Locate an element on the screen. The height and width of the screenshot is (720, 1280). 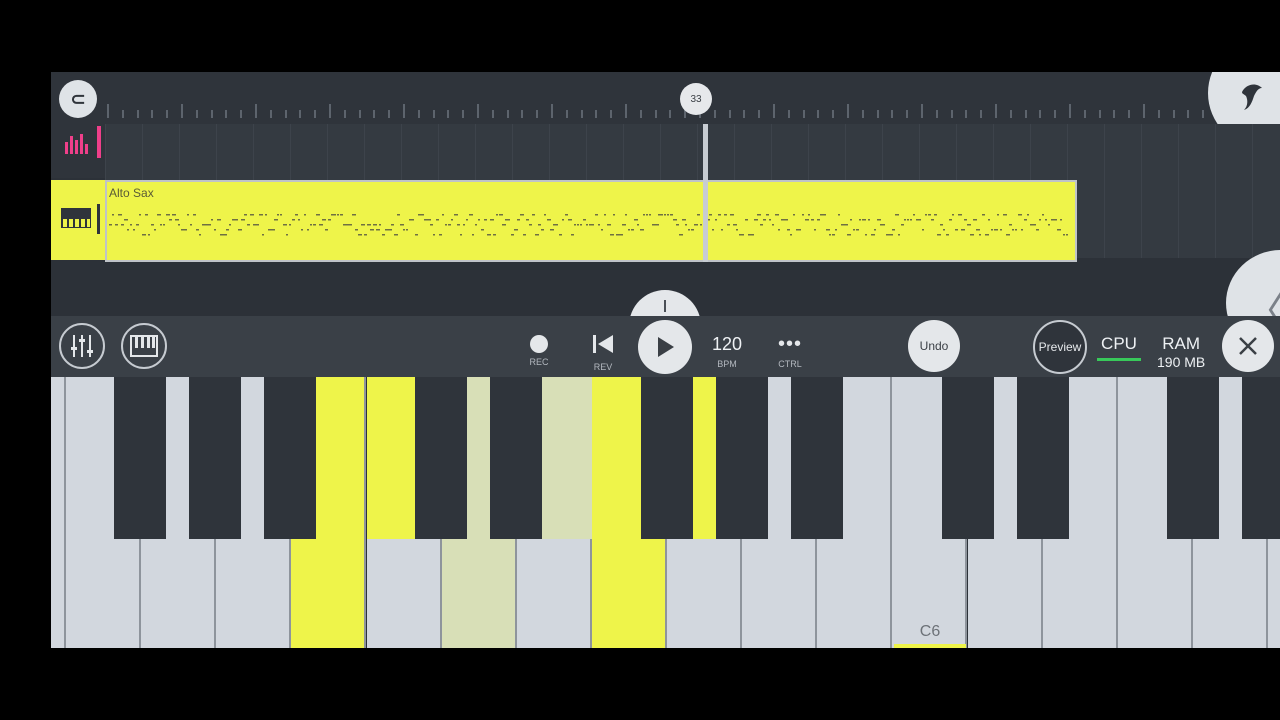
track-header-alto-sax is located at coordinates (78, 220).